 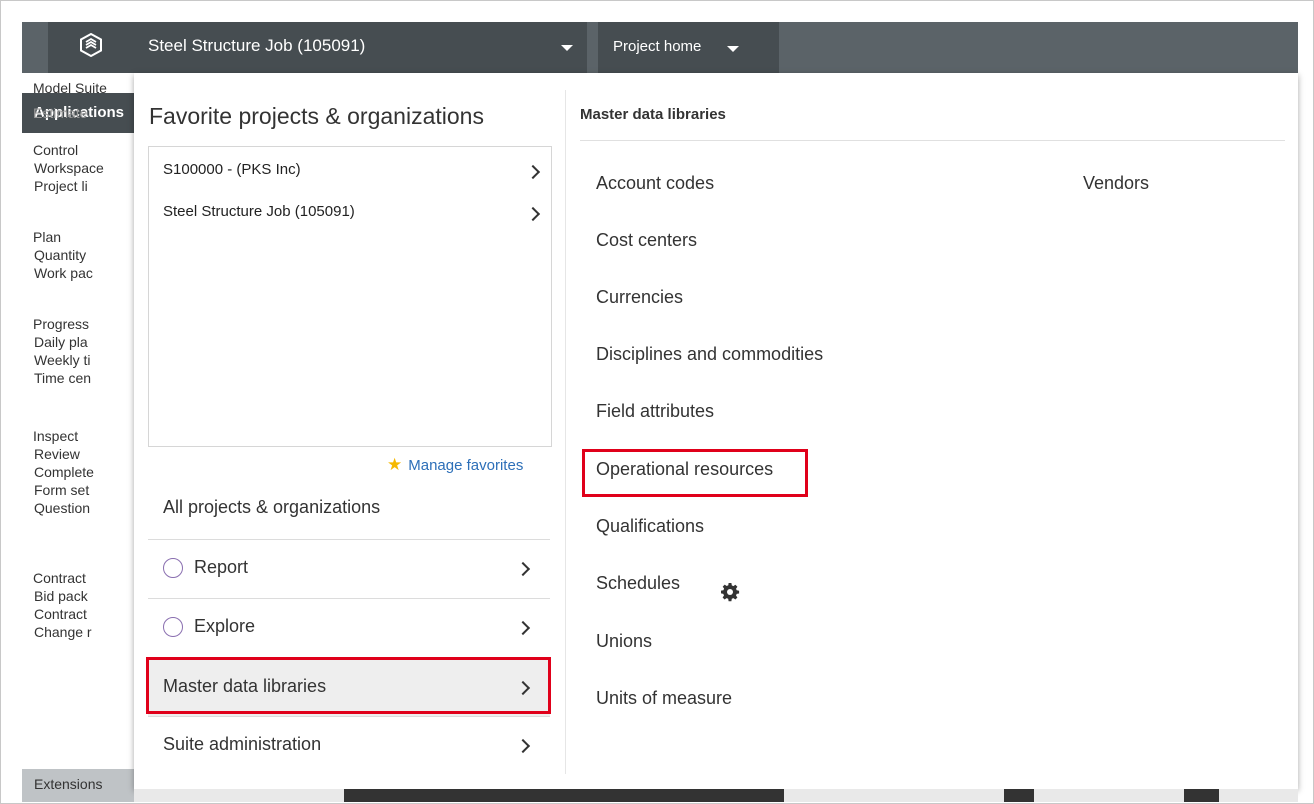 I want to click on sidebar-item: Quantity, so click(x=60, y=255).